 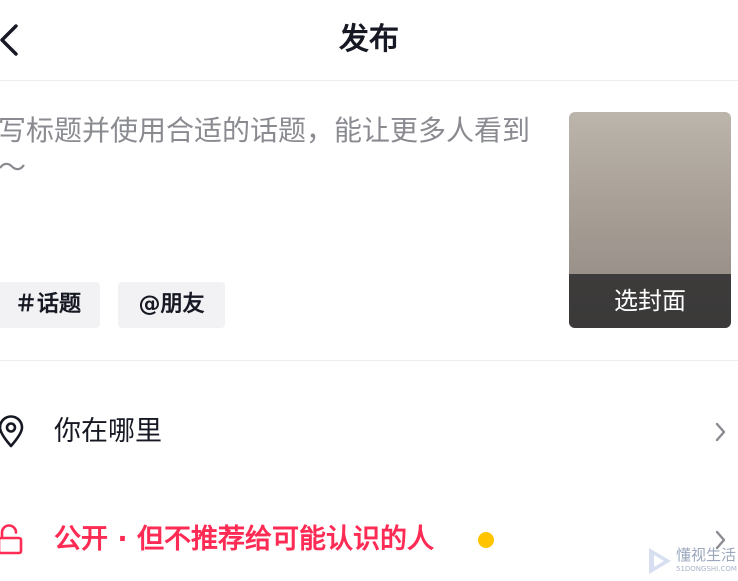 What do you see at coordinates (369, 432) in the screenshot?
I see `location-row: 你在哪里` at bounding box center [369, 432].